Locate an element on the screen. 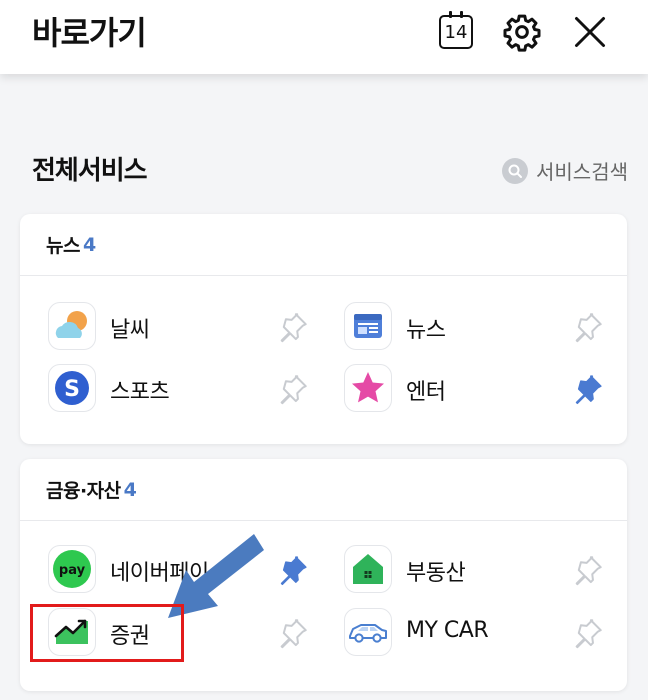 Image resolution: width=648 pixels, height=700 pixels. service-label: 부동산 is located at coordinates (436, 573).